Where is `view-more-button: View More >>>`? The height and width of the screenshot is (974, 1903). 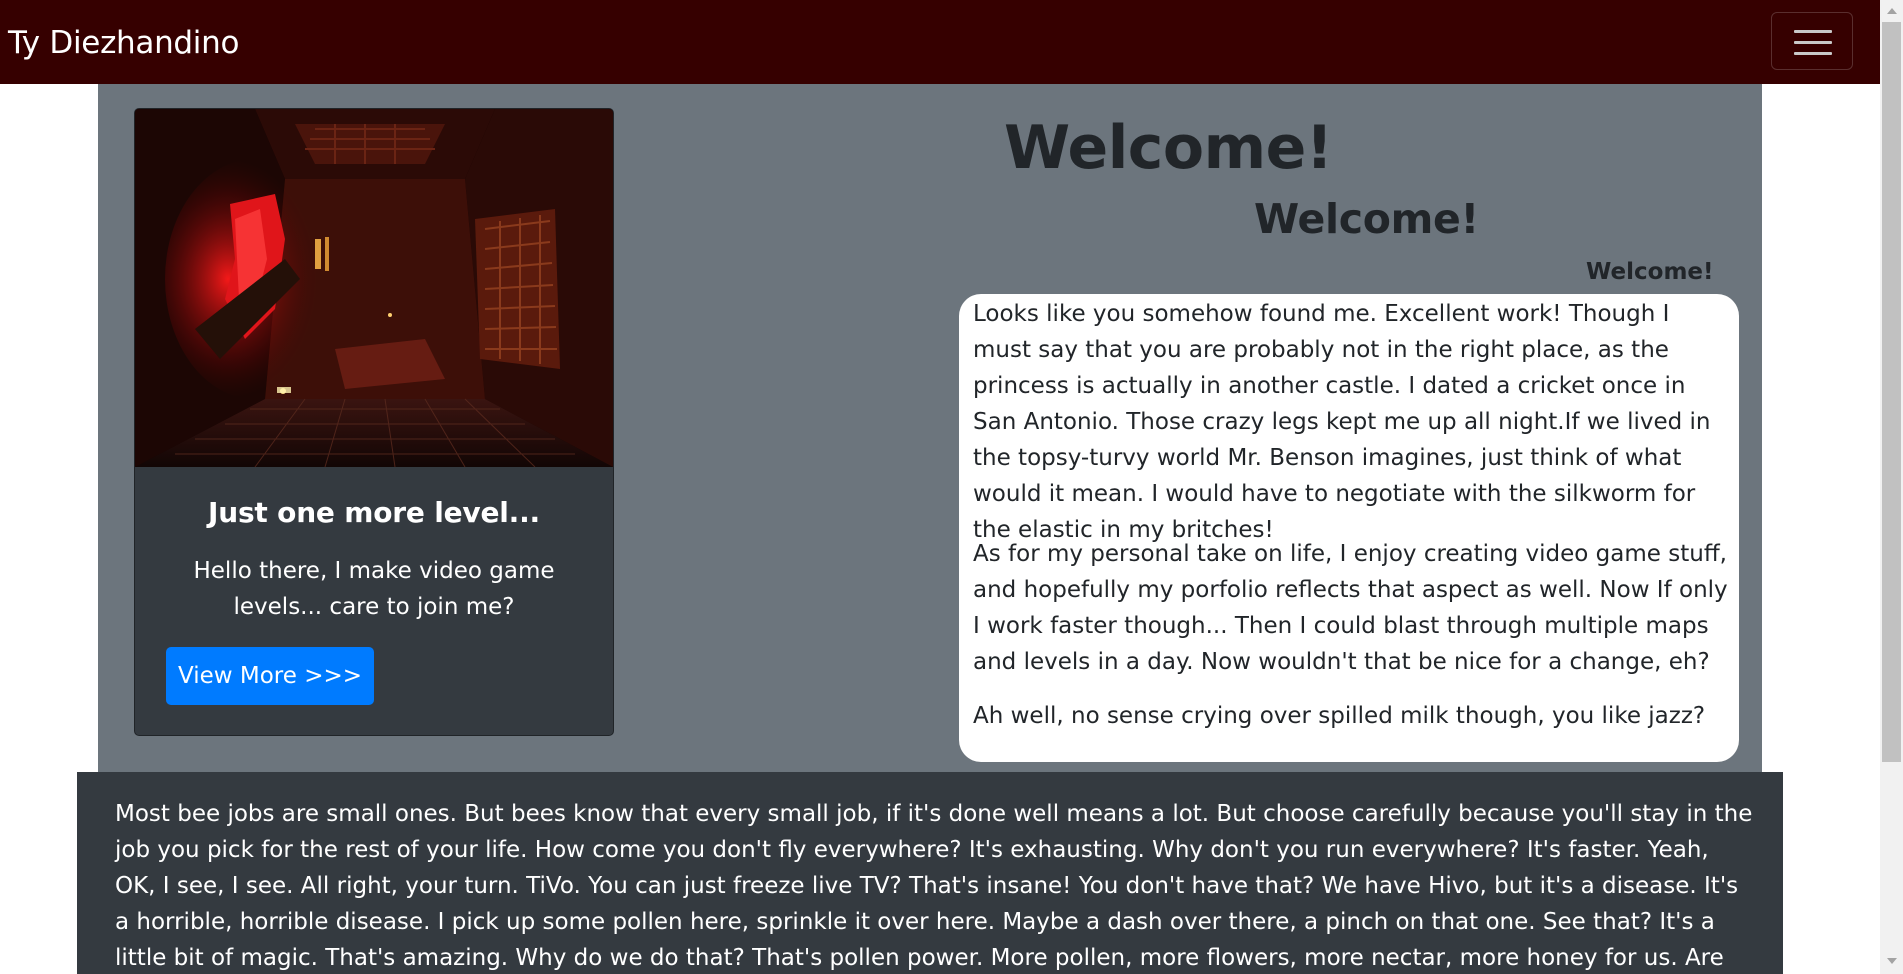 view-more-button: View More >>> is located at coordinates (270, 676).